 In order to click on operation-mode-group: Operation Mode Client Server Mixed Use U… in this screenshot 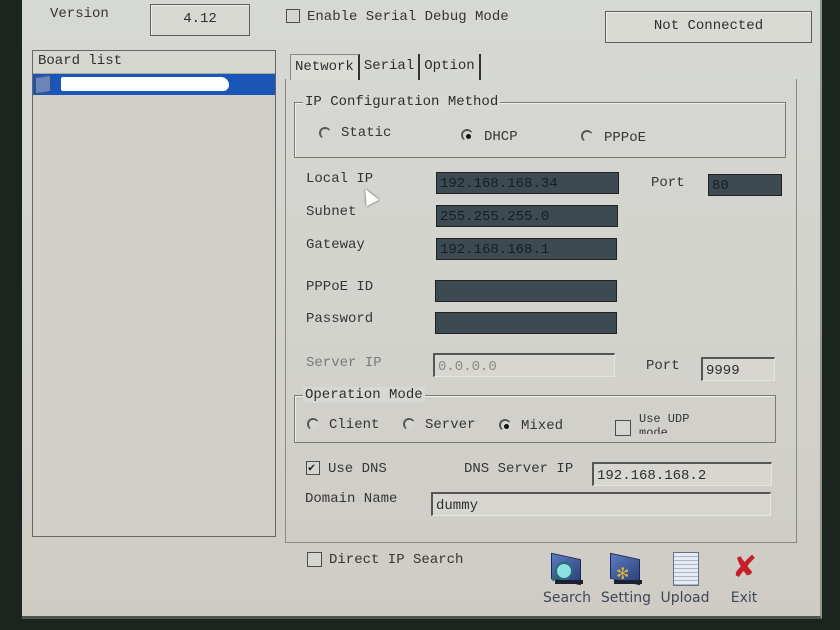, I will do `click(535, 415)`.